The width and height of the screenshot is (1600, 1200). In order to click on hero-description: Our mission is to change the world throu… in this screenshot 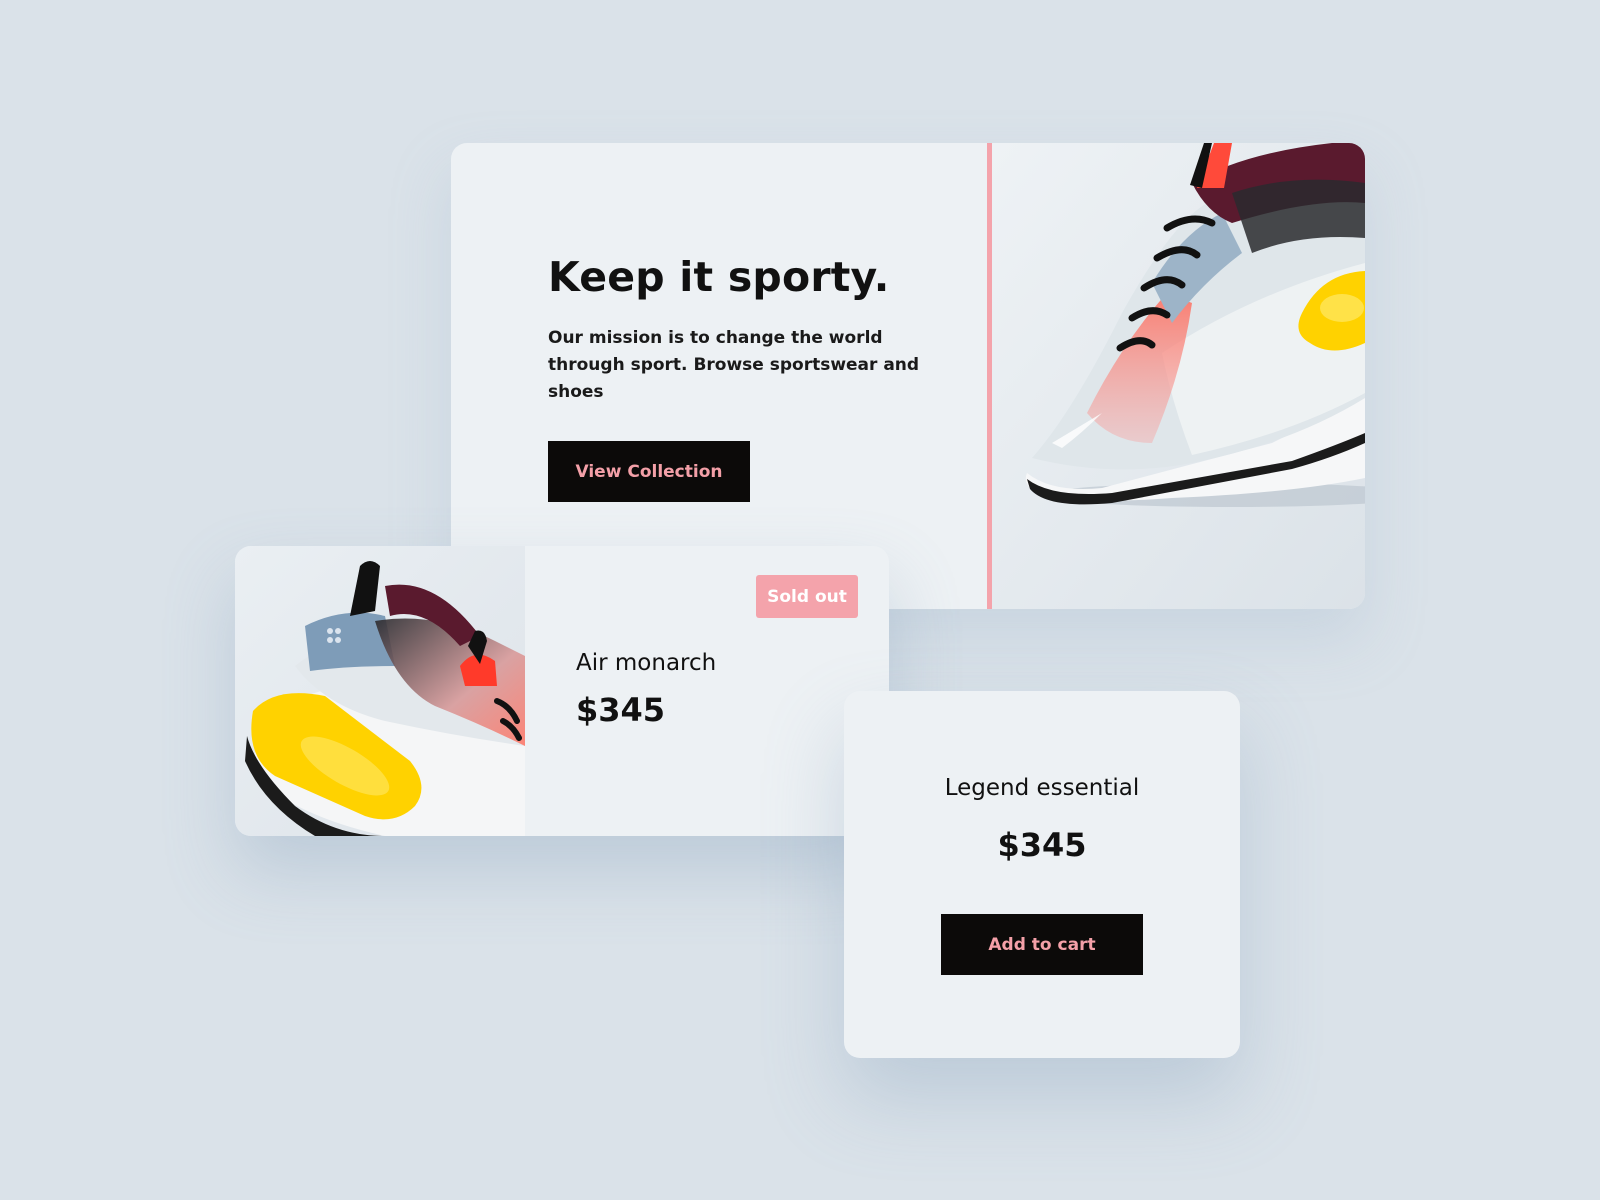, I will do `click(734, 365)`.